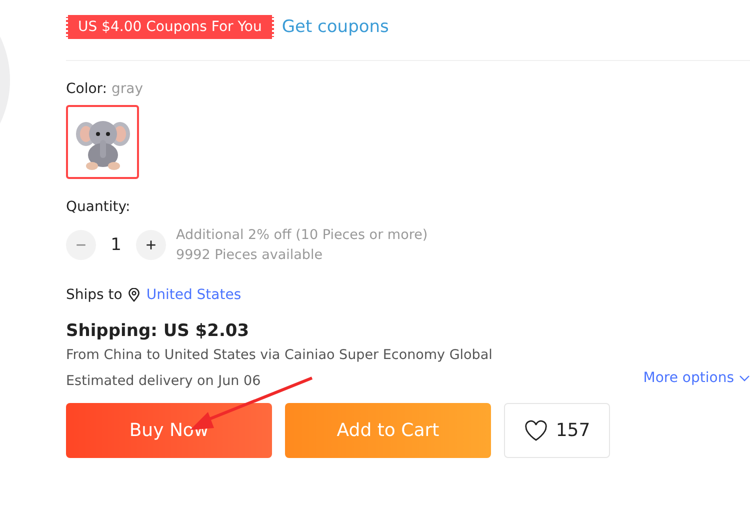 This screenshot has width=750, height=513. Describe the element at coordinates (163, 381) in the screenshot. I see `delivery-estimate: Estimated delivery on Jun 06` at that location.